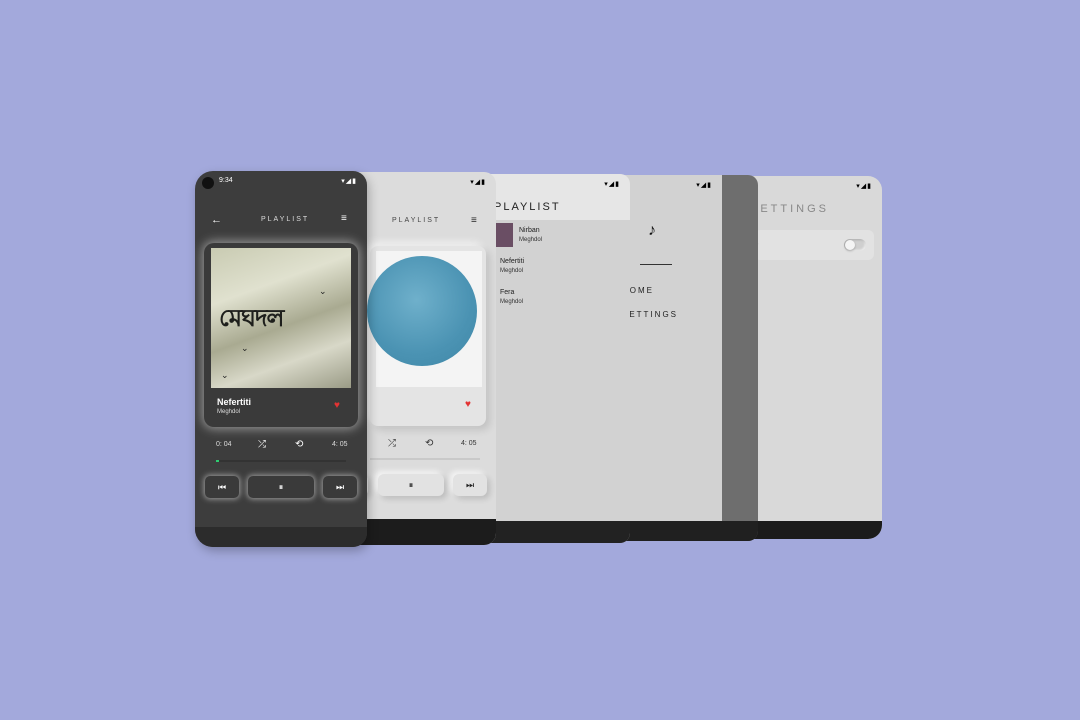 The width and height of the screenshot is (1080, 720). Describe the element at coordinates (217, 461) in the screenshot. I see `progress-fill` at that location.